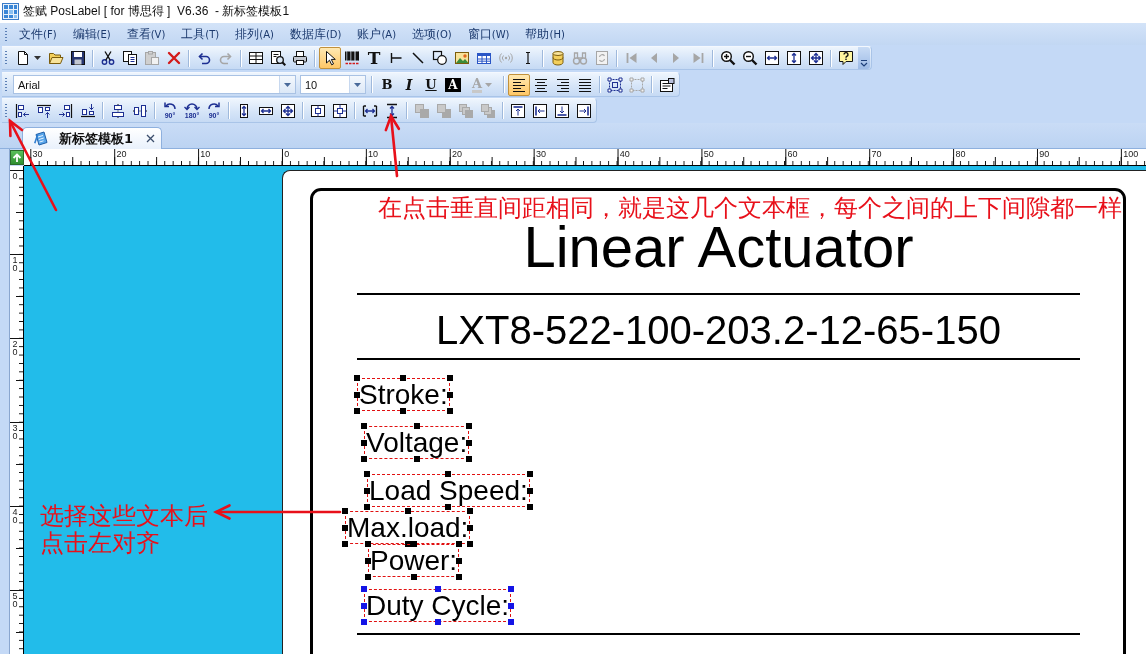  Describe the element at coordinates (541, 84) in the screenshot. I see `align-center-icon` at that location.